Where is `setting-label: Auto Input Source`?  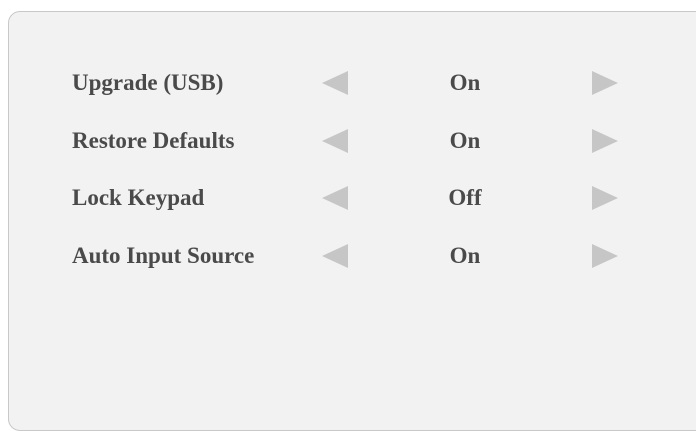 setting-label: Auto Input Source is located at coordinates (163, 255).